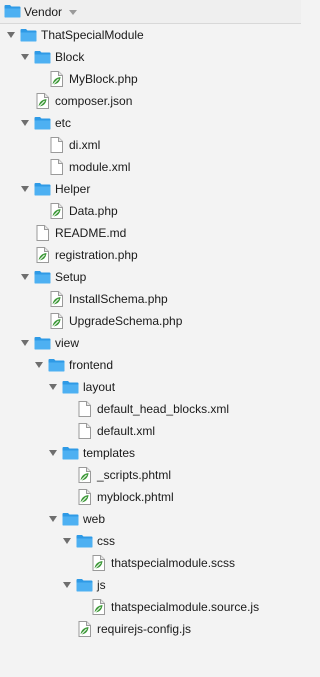 Image resolution: width=320 pixels, height=677 pixels. Describe the element at coordinates (150, 123) in the screenshot. I see `tree-folder-etc: etc` at that location.